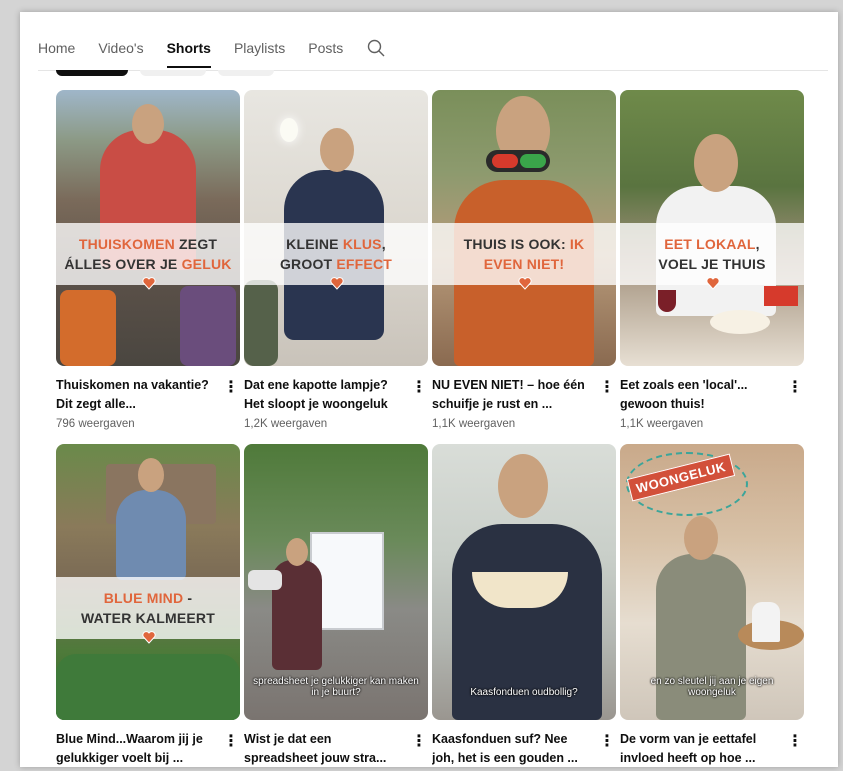 Image resolution: width=843 pixels, height=771 pixels. I want to click on flag, so click(781, 296).